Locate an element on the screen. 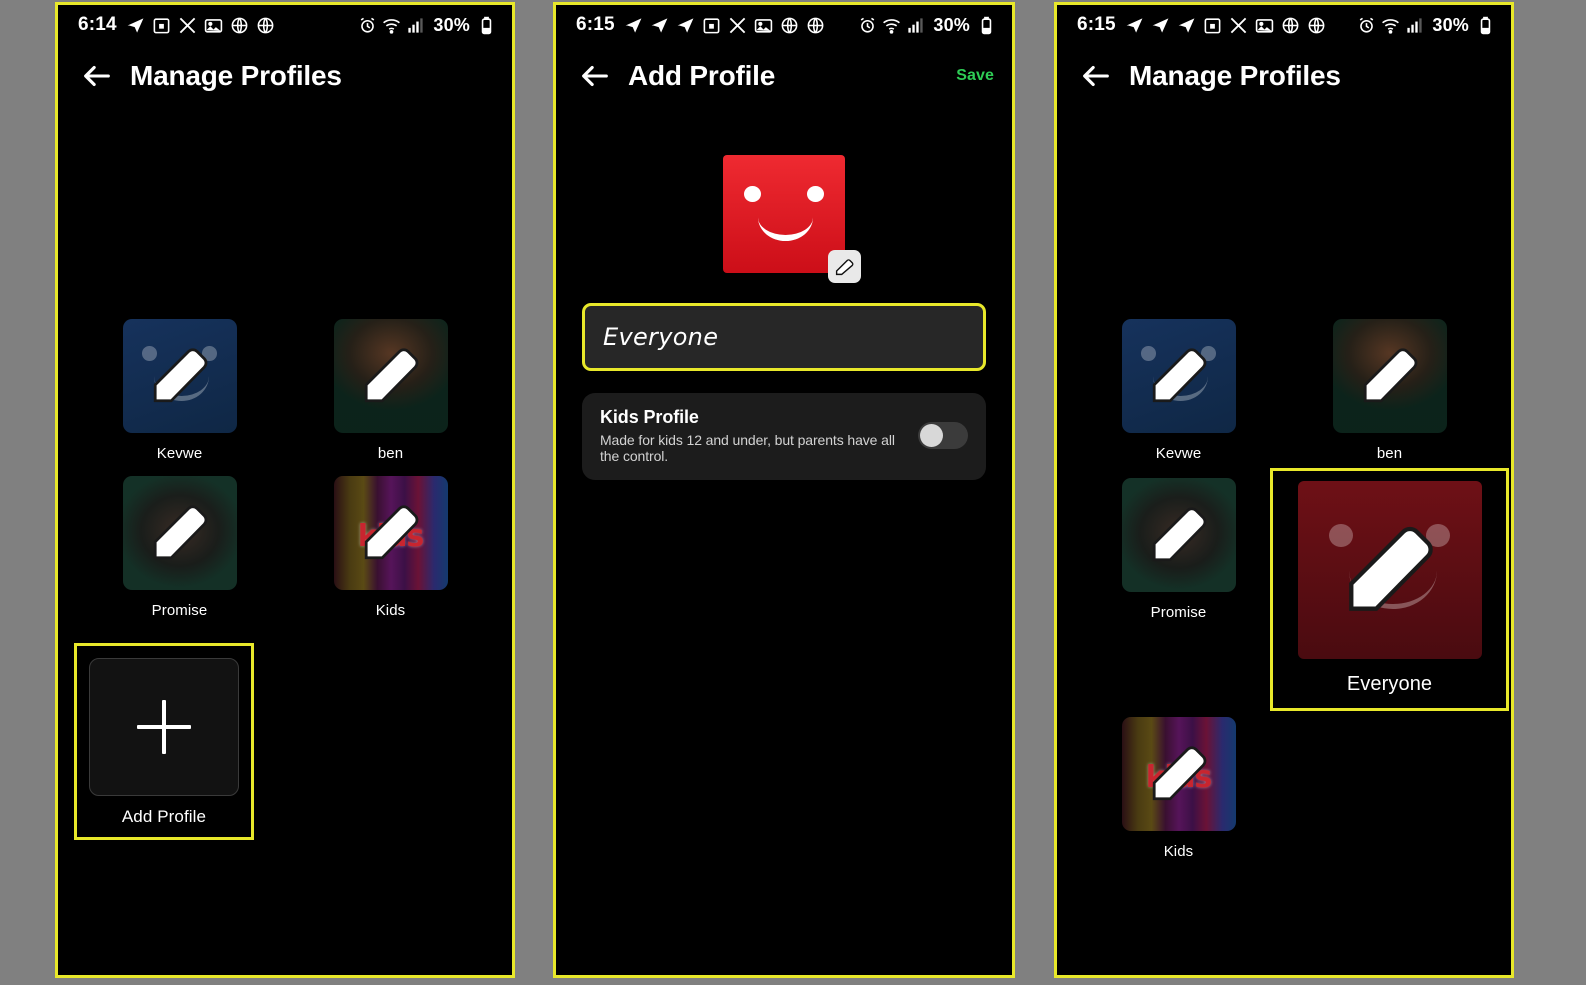 This screenshot has width=1586, height=985. profile-name: ben is located at coordinates (390, 453).